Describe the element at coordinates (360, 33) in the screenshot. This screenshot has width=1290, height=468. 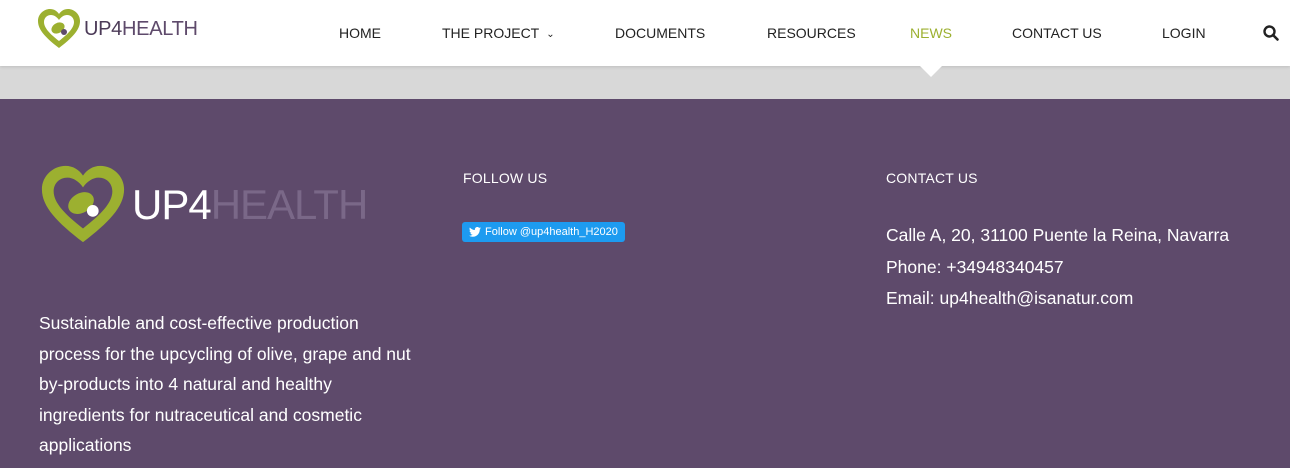
I see `nav-home: HOME` at that location.